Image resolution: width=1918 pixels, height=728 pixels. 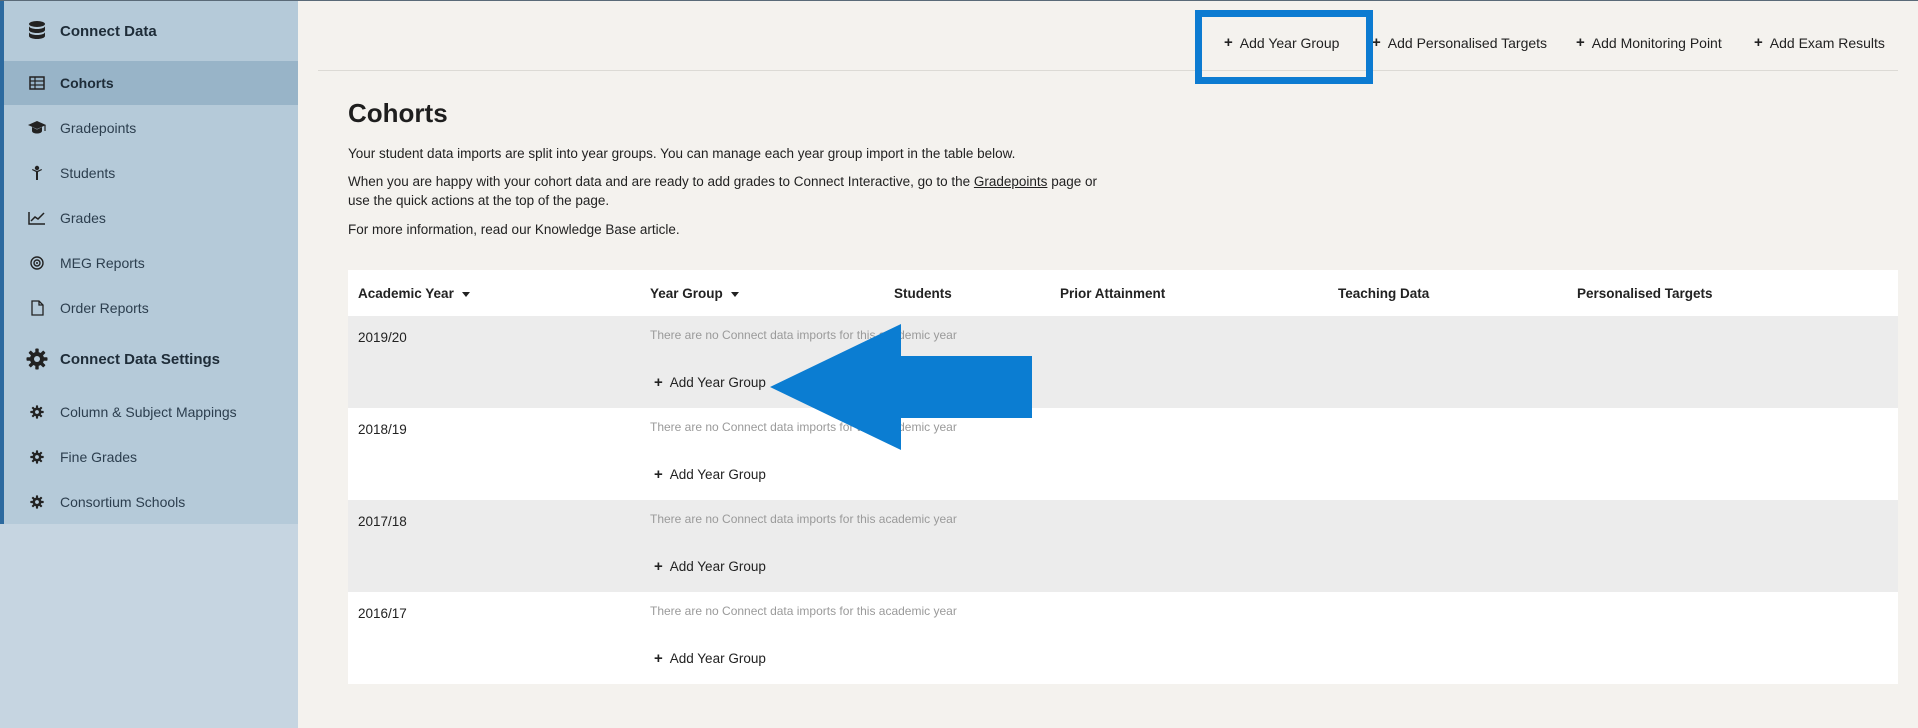 I want to click on sidebar-item-students: Students, so click(x=151, y=173).